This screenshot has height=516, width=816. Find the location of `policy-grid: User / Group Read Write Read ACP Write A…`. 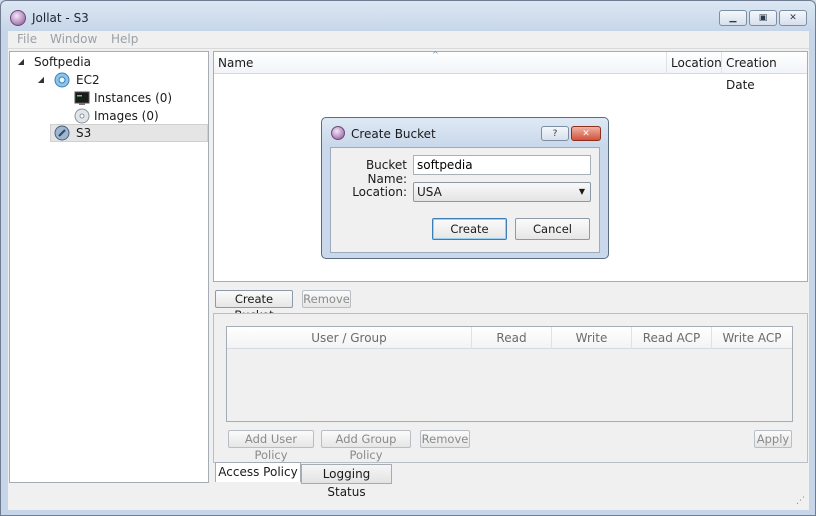

policy-grid: User / Group Read Write Read ACP Write A… is located at coordinates (509, 374).